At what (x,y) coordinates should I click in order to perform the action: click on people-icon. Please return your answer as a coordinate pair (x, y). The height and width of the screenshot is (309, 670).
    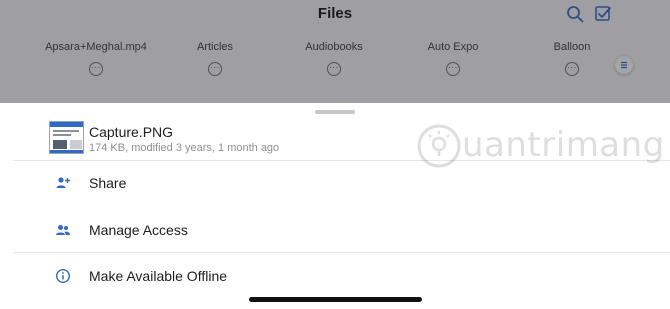
    Looking at the image, I should click on (63, 230).